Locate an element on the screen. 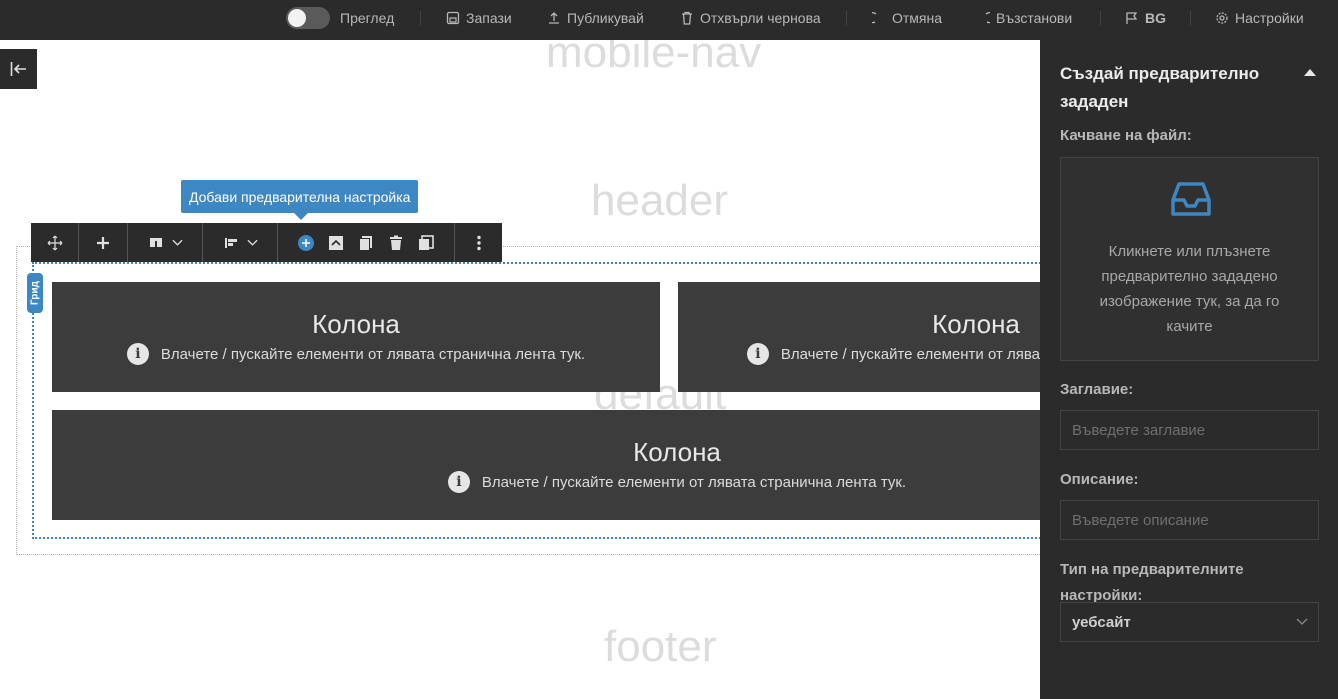  inbox-icon is located at coordinates (1191, 199).